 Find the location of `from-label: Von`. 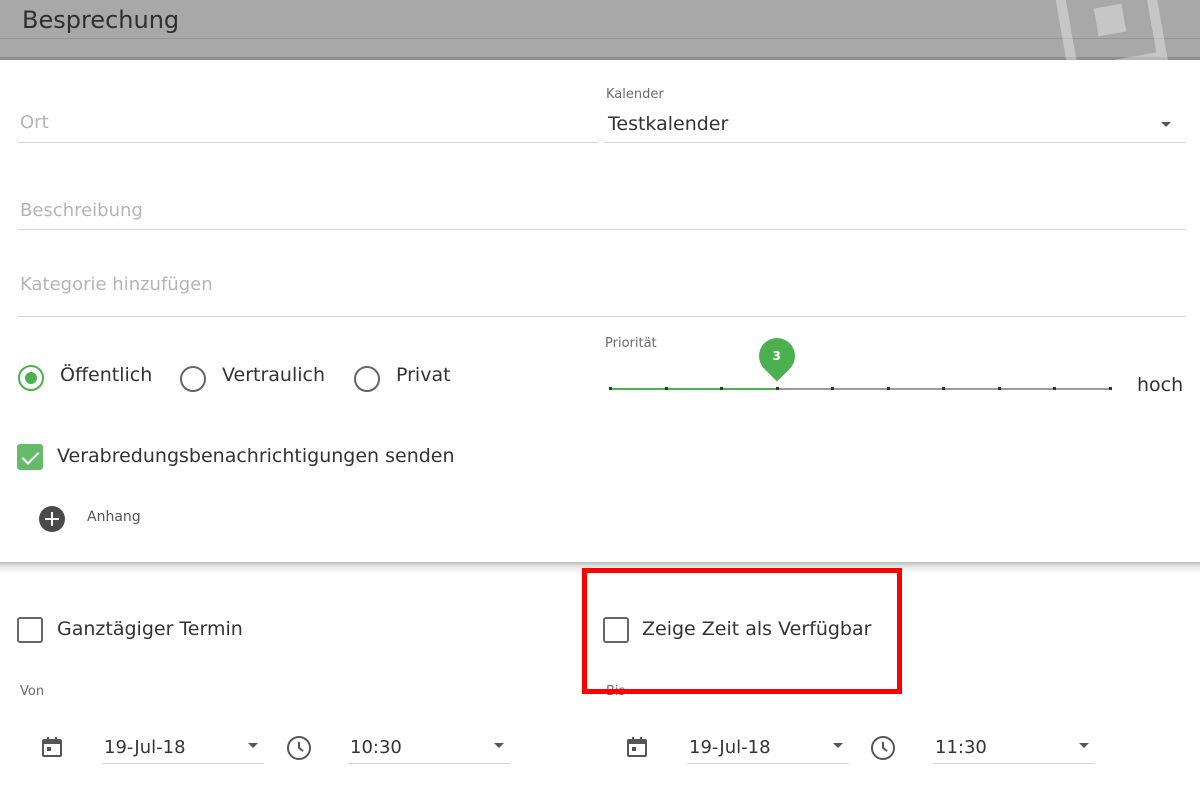

from-label: Von is located at coordinates (32, 691).